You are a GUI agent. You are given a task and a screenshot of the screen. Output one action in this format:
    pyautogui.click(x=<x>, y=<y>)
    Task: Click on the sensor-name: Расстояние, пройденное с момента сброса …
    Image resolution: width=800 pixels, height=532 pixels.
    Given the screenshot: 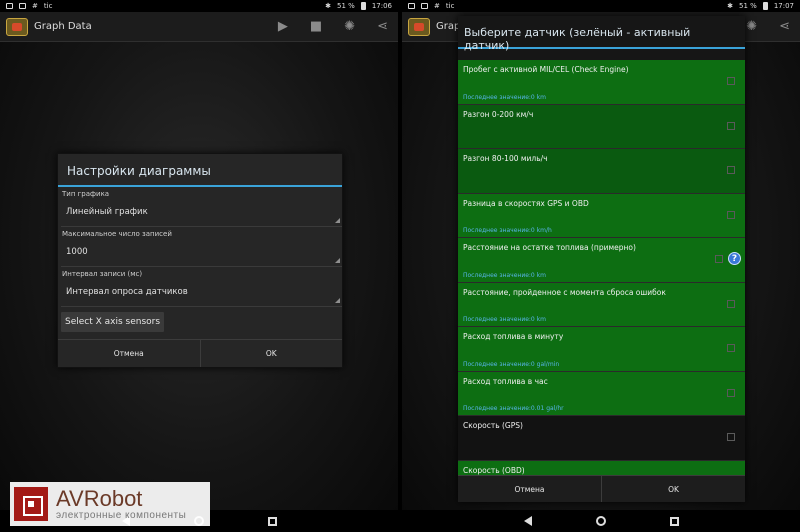 What is the action you would take?
    pyautogui.click(x=564, y=292)
    